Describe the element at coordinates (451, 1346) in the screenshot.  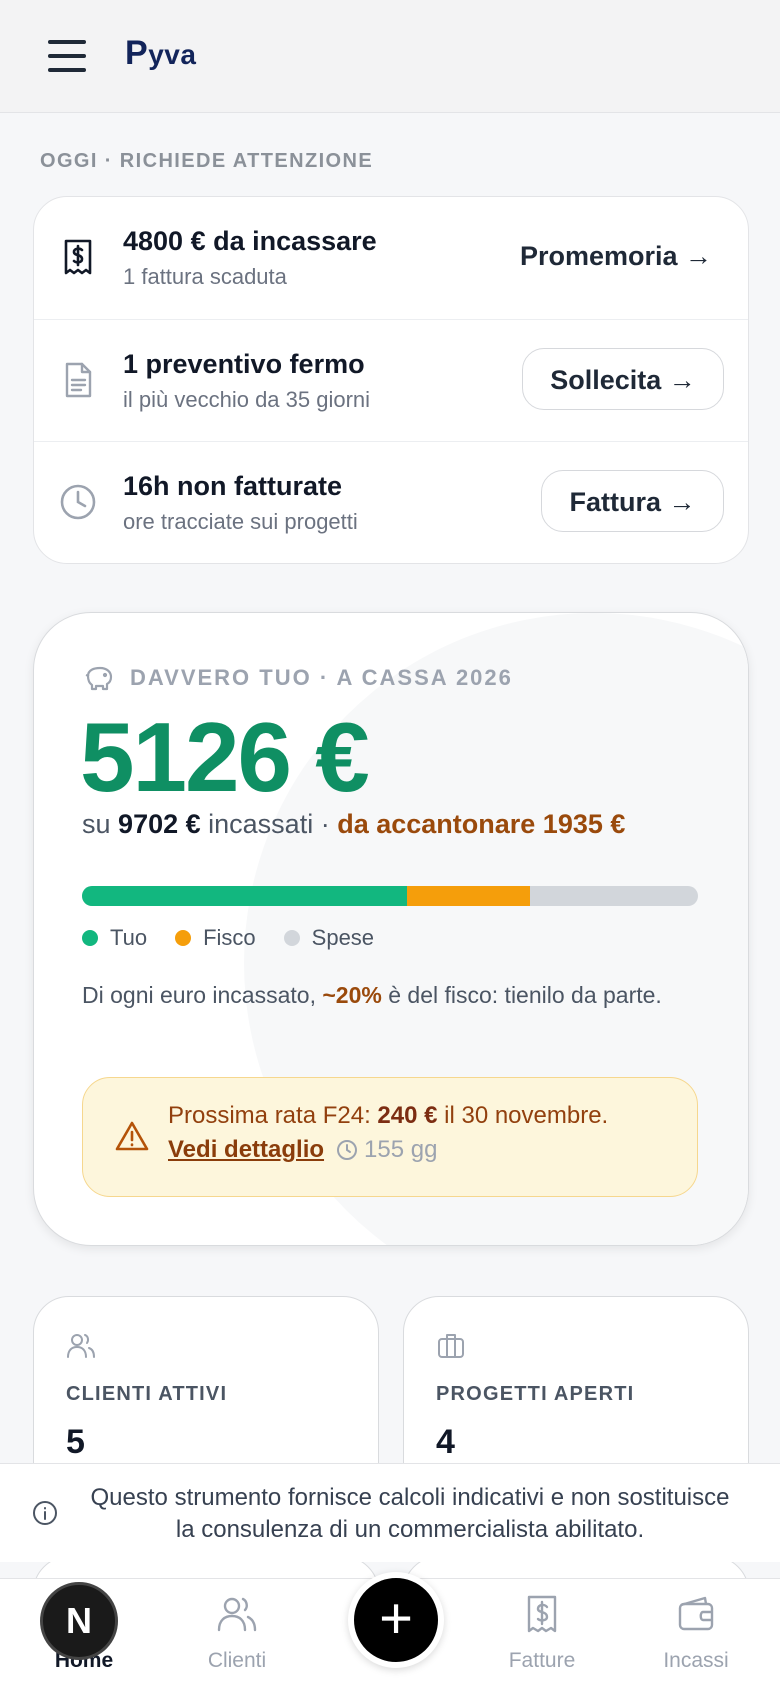
I see `briefcase-icon` at that location.